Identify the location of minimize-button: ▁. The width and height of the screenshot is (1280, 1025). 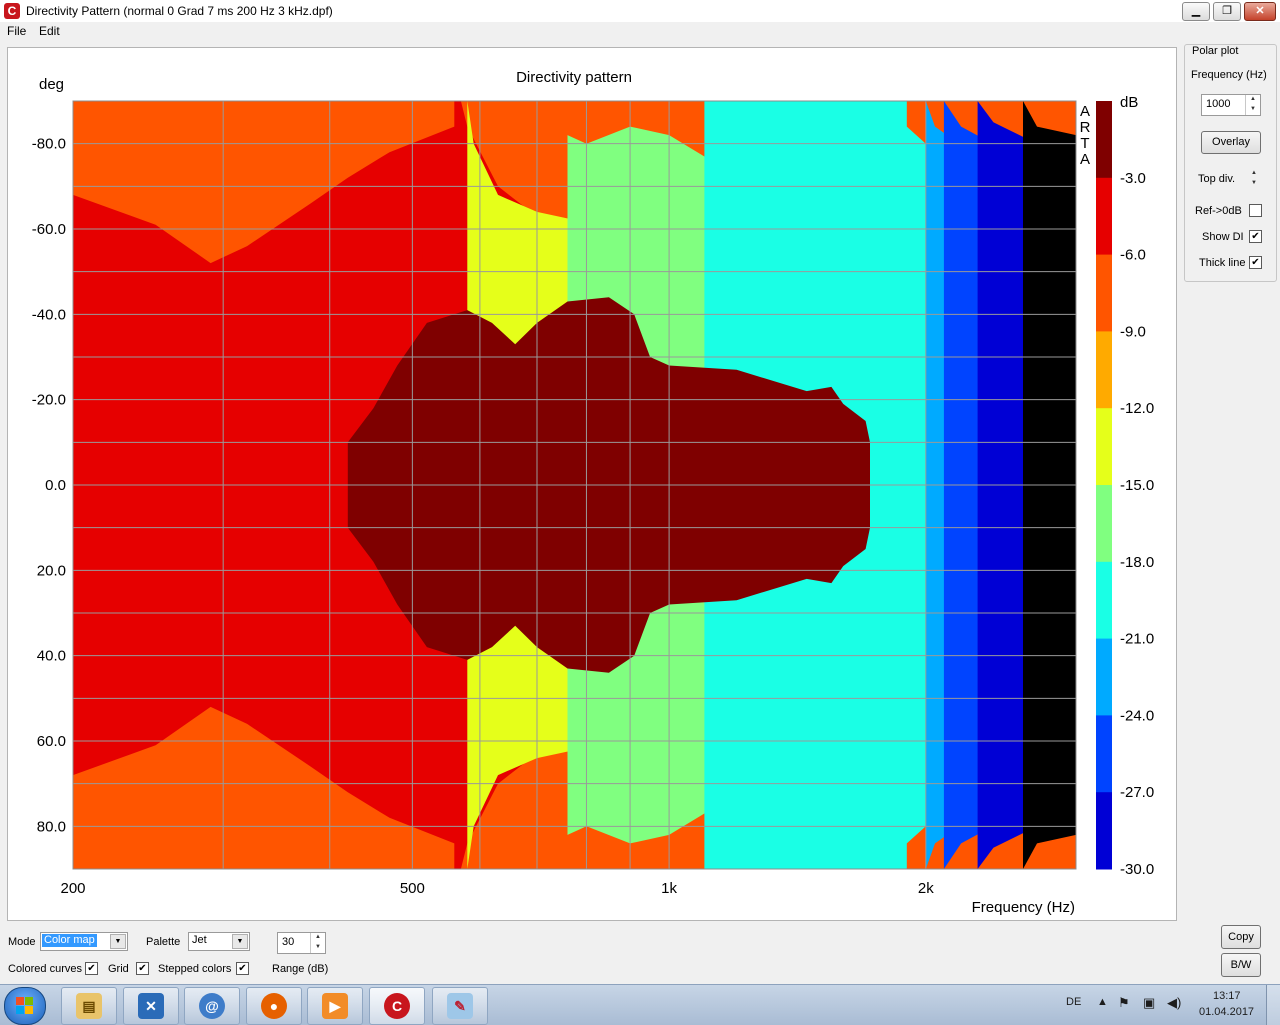
(1196, 11).